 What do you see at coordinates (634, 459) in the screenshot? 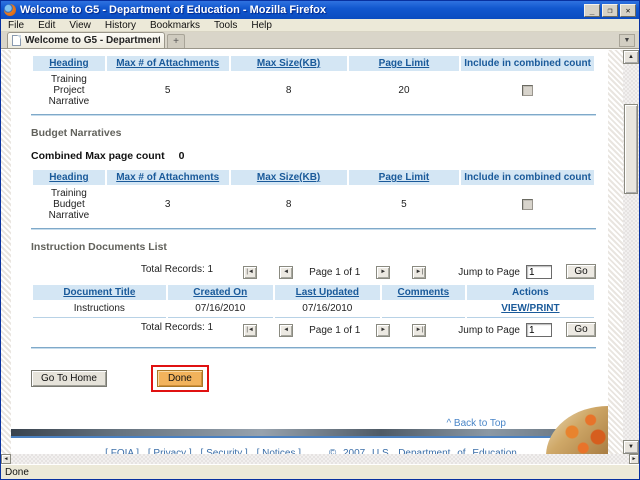
I see `scroll-right-button: ►` at bounding box center [634, 459].